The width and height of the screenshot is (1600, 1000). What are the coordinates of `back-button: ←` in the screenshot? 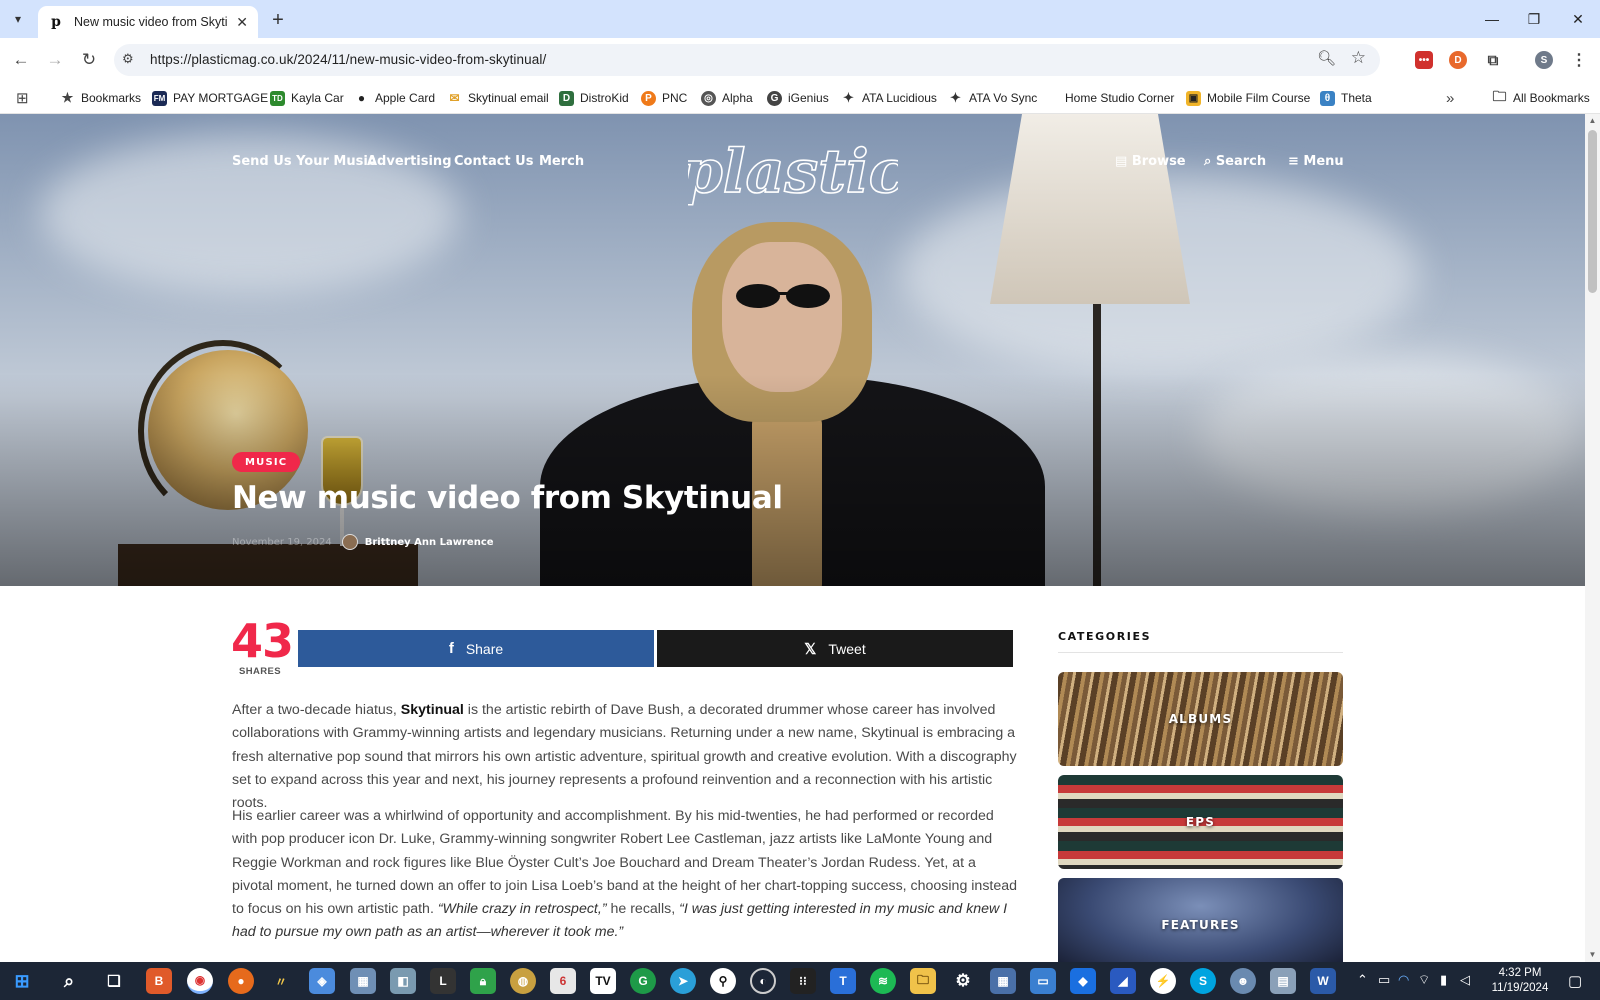 It's located at (21, 60).